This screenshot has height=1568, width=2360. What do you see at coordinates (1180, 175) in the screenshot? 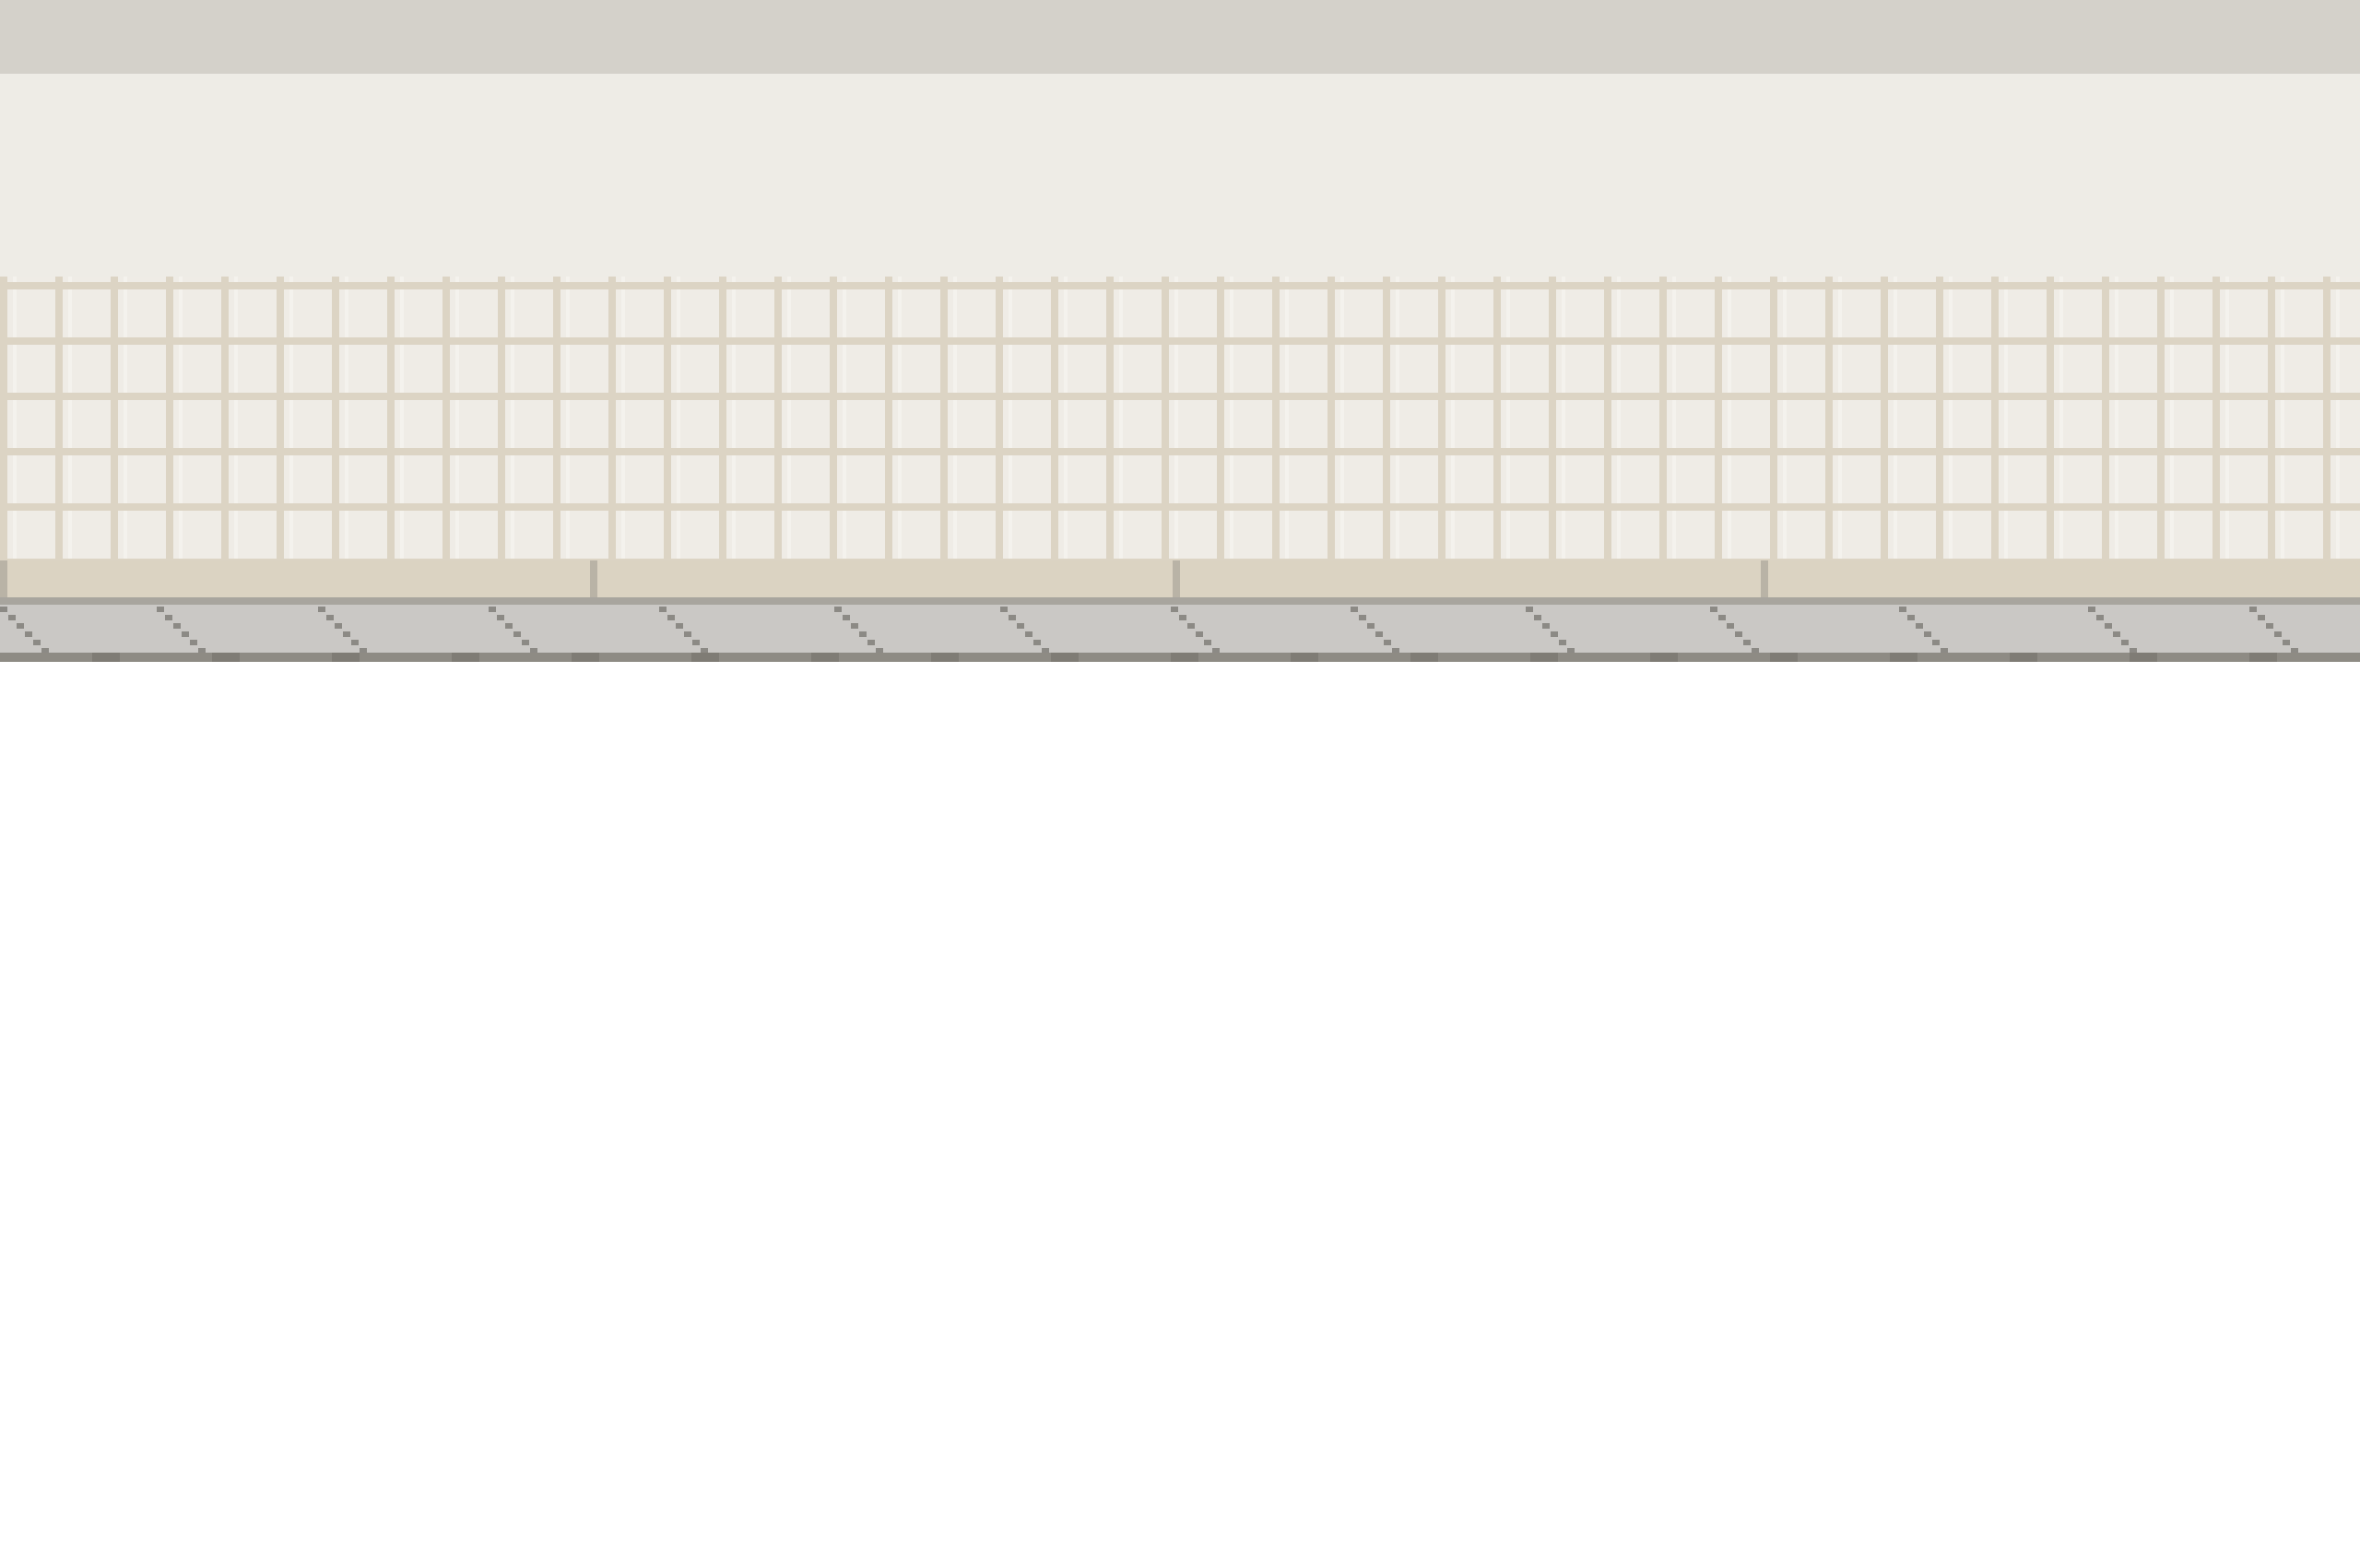
I see `upper-wall-panel` at bounding box center [1180, 175].